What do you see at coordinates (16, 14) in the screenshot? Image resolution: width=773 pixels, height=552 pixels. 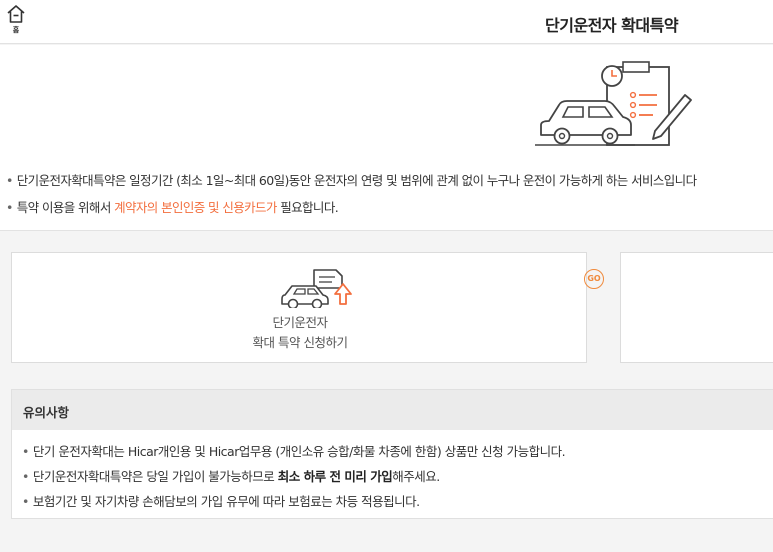 I see `home-icon` at bounding box center [16, 14].